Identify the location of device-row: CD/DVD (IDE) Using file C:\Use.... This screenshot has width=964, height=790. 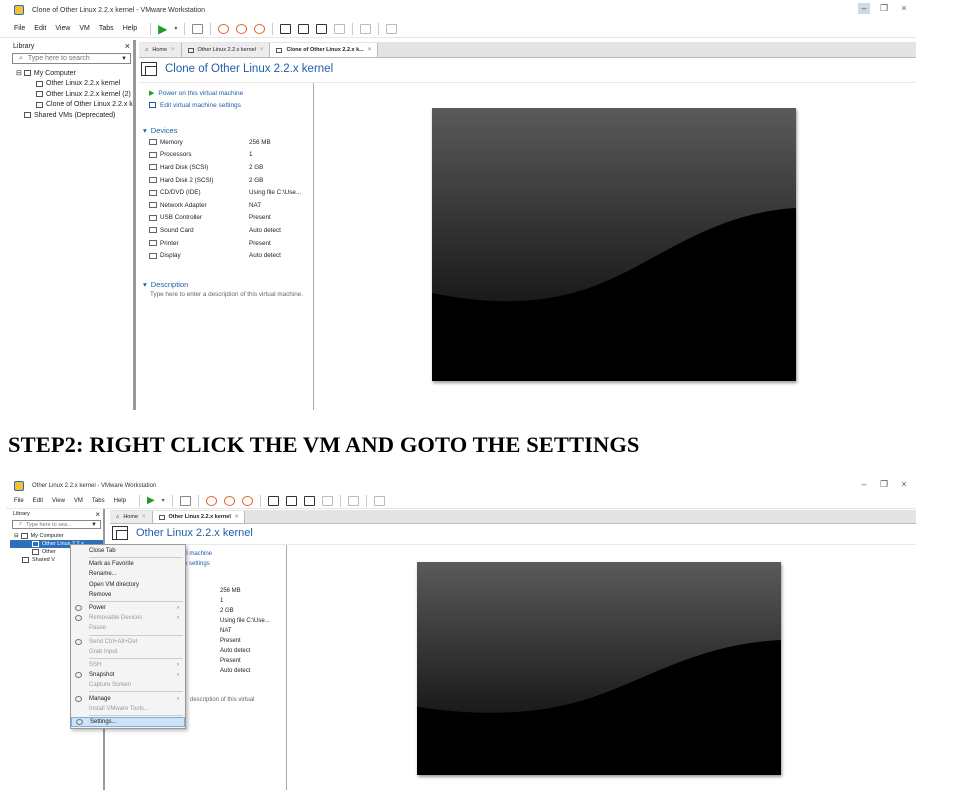
(230, 192).